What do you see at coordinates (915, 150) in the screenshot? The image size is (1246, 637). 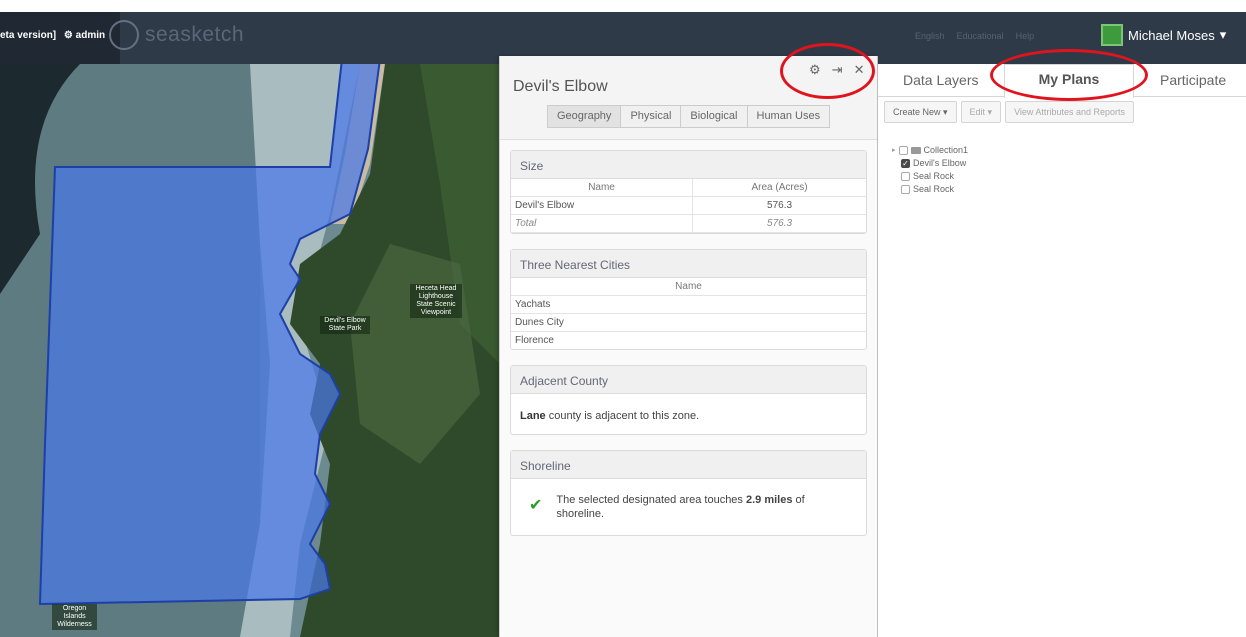 I see `folder-icon` at bounding box center [915, 150].